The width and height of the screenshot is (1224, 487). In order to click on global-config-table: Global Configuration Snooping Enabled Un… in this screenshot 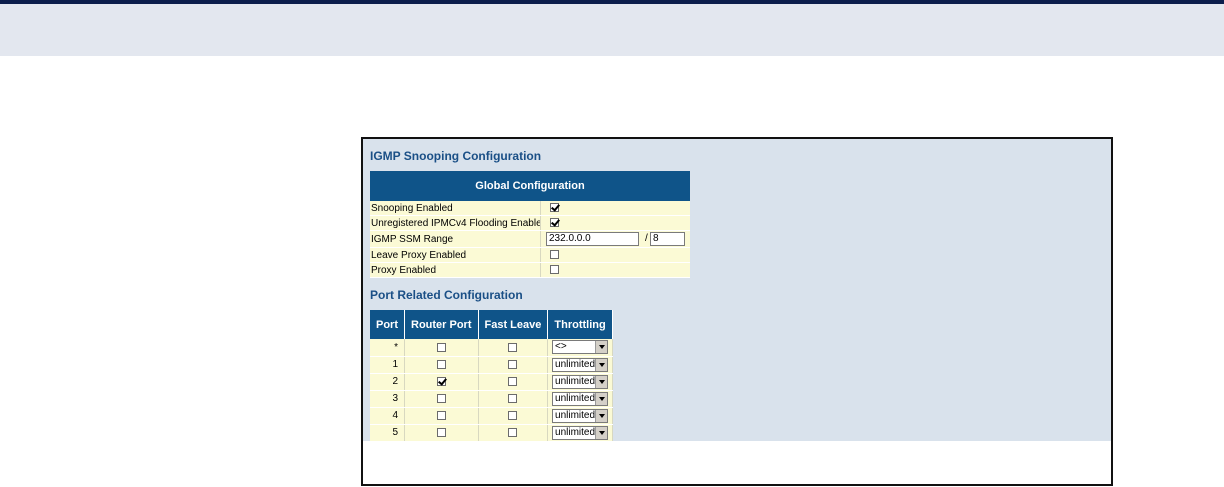, I will do `click(530, 224)`.